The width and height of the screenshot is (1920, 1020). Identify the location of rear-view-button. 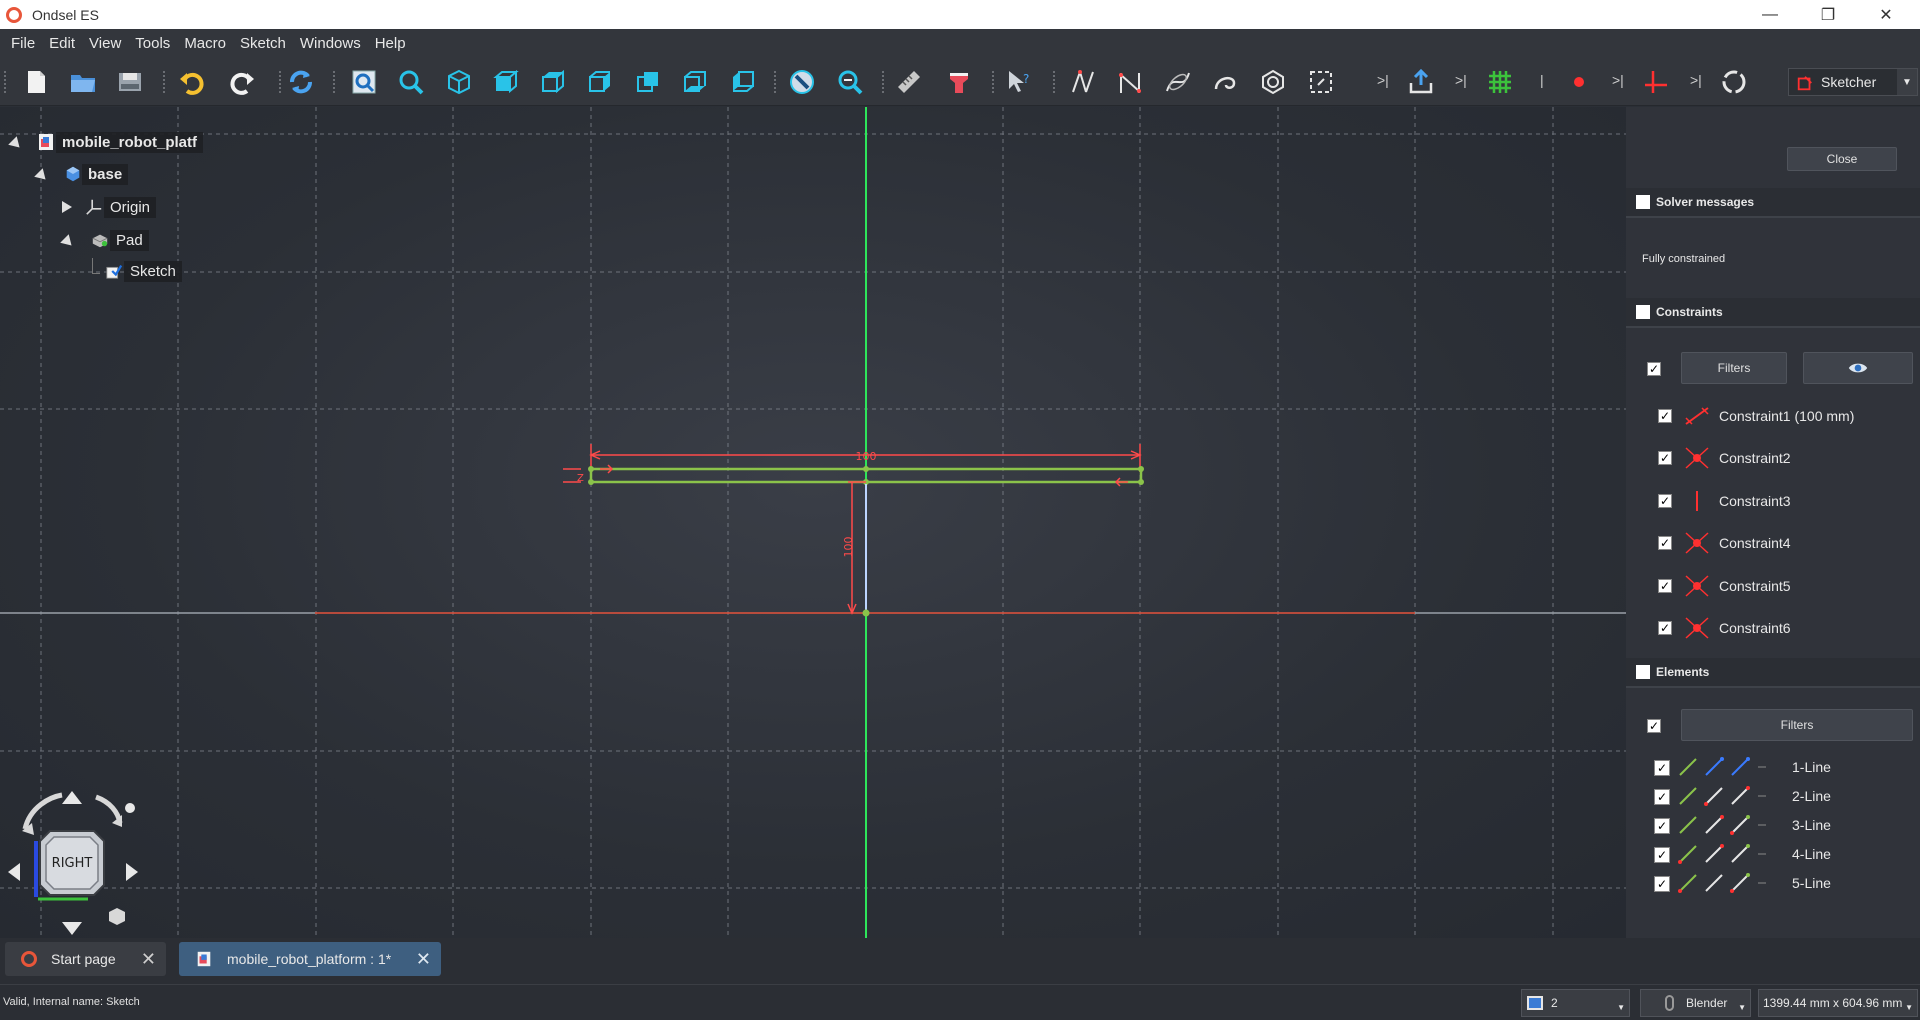
(648, 82).